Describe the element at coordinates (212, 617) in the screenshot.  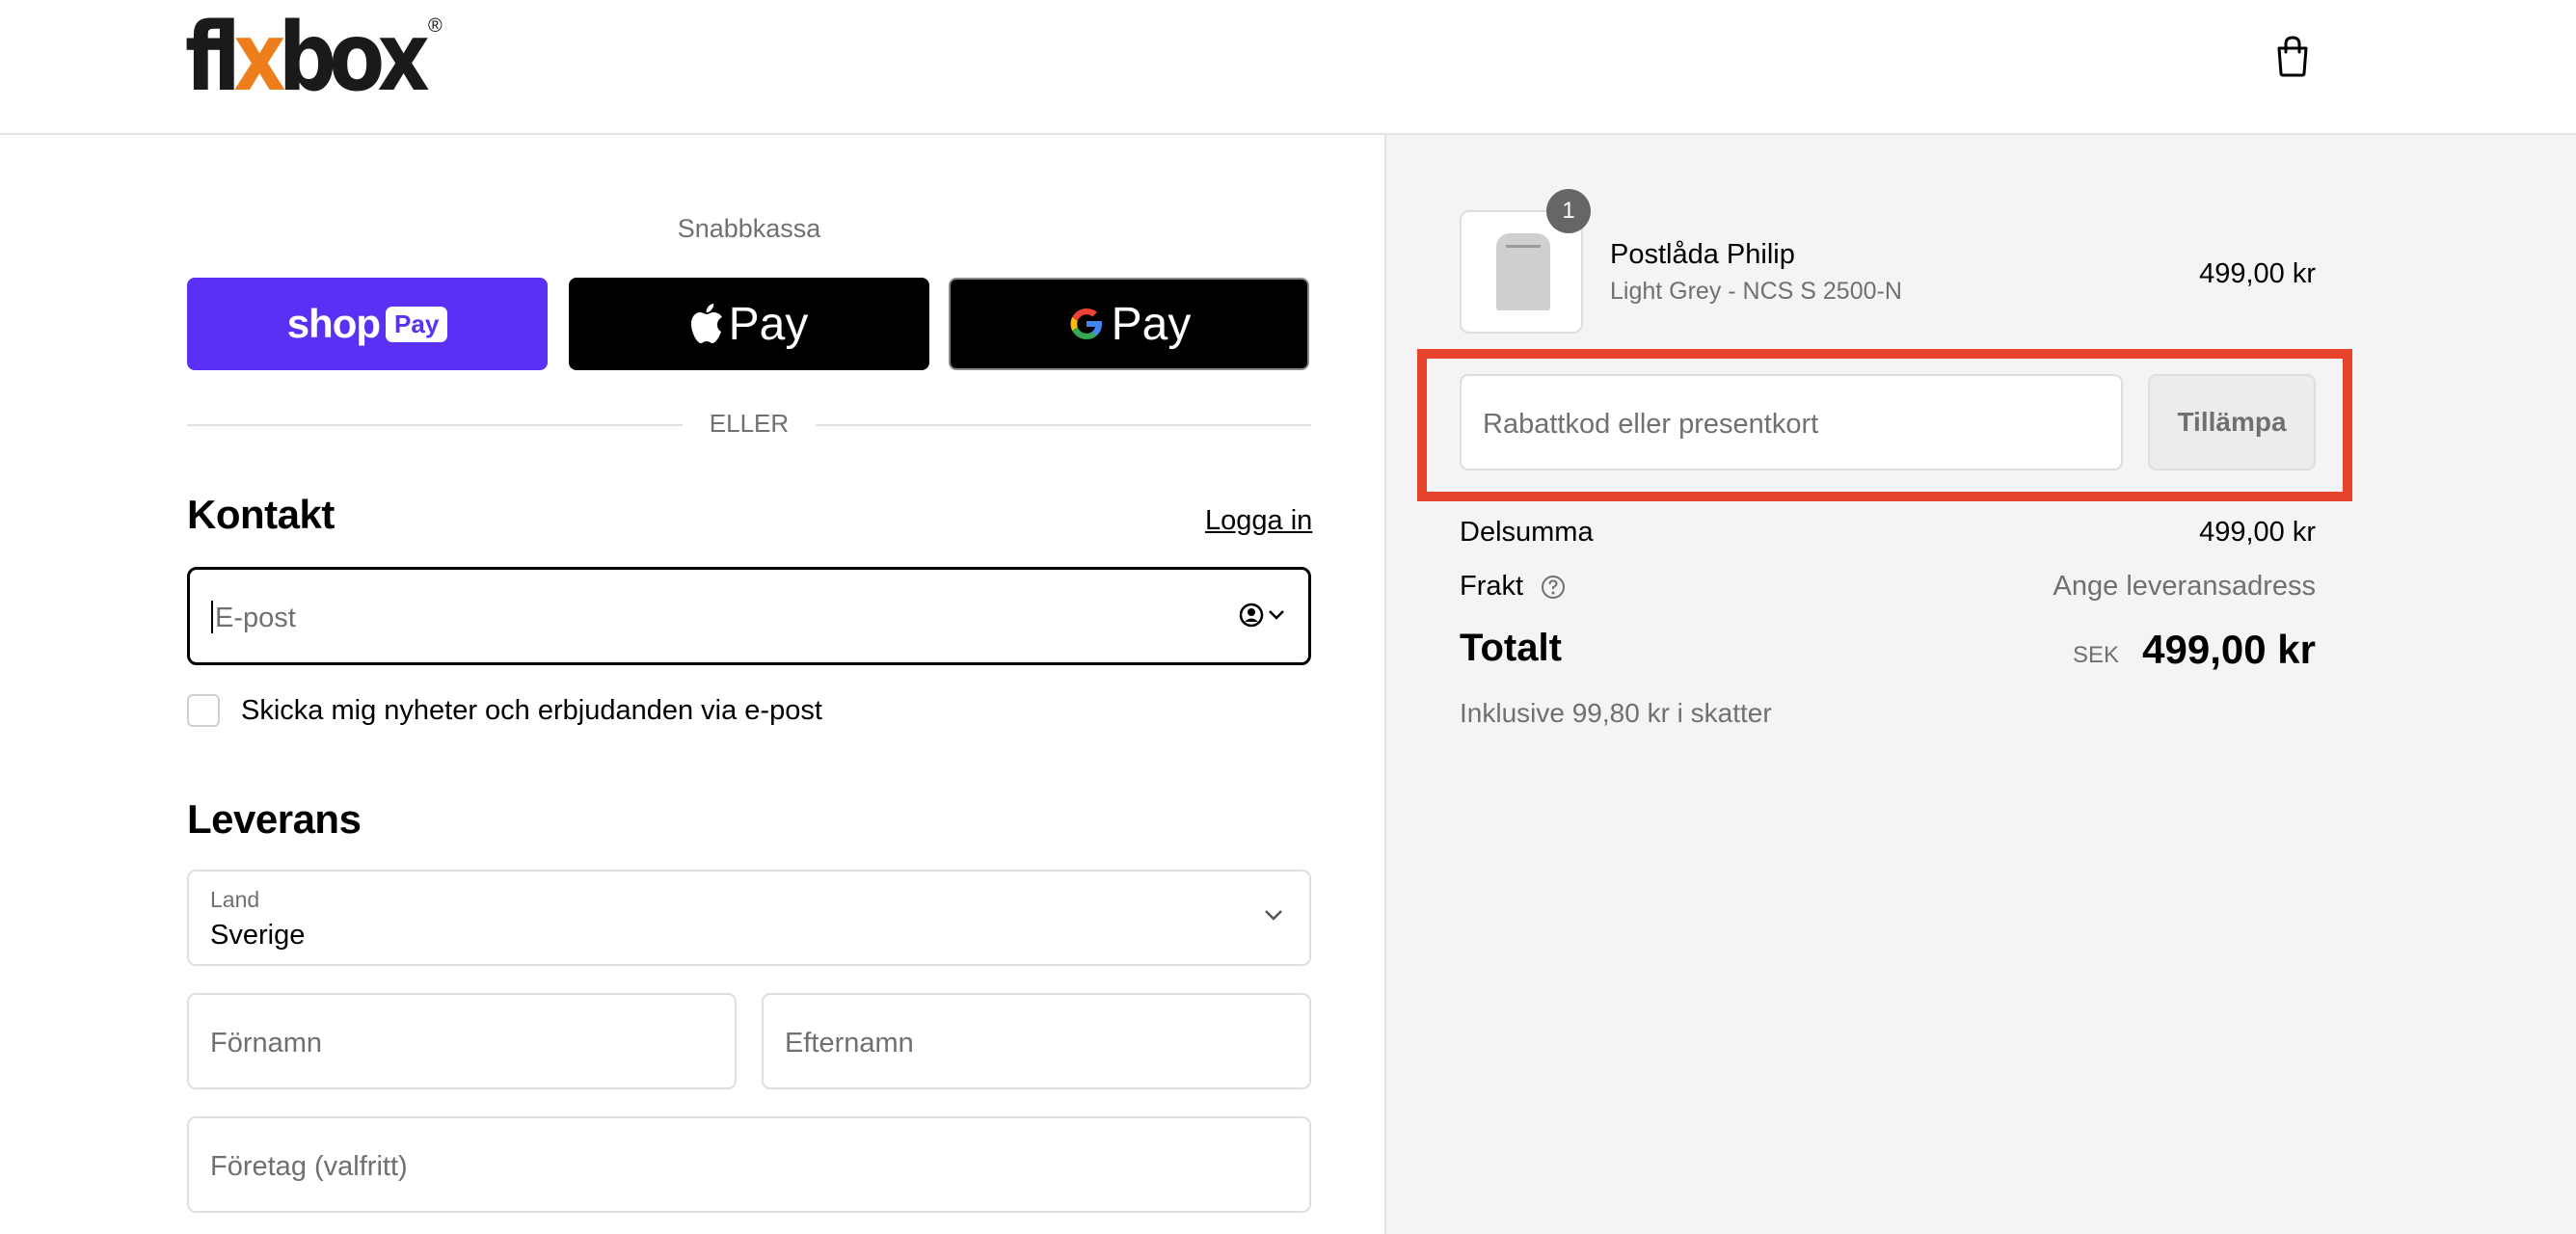
I see `text-cursor` at that location.